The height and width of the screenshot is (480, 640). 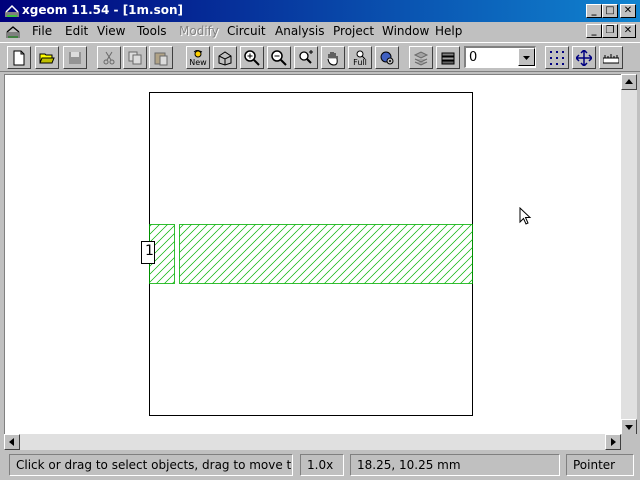 What do you see at coordinates (312, 442) in the screenshot?
I see `horizontal-scrollbar` at bounding box center [312, 442].